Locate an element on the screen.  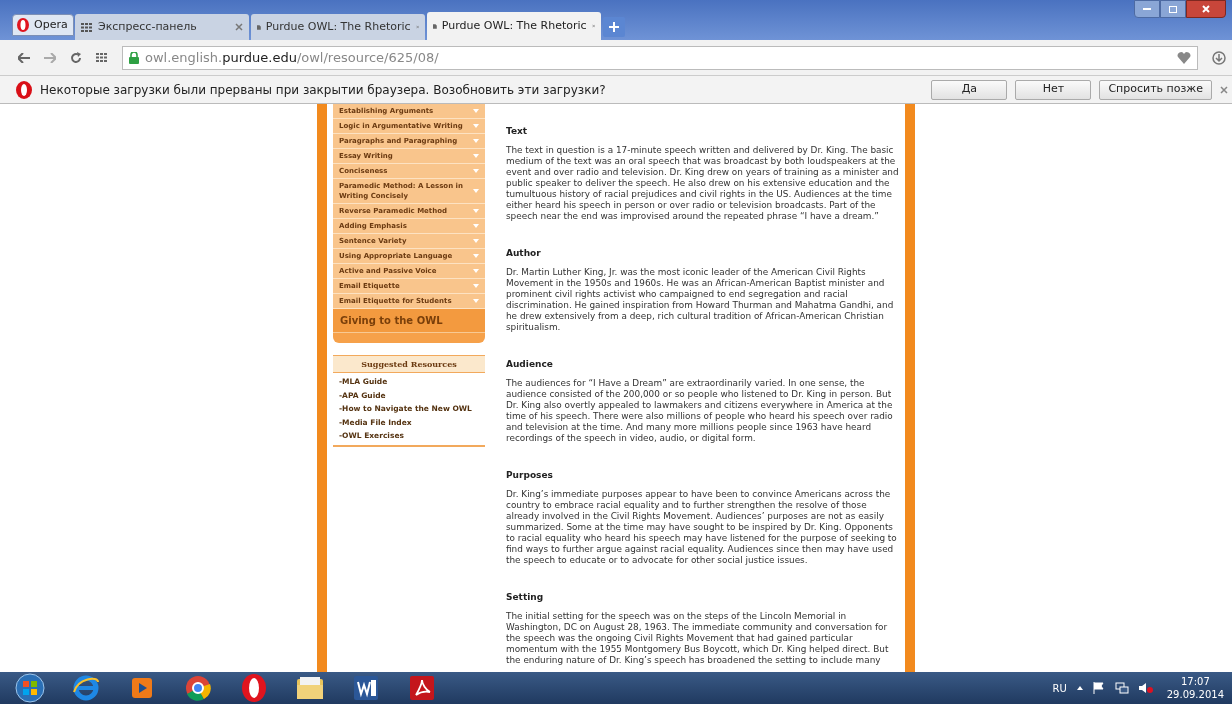
caret-up-icon is located at coordinates (1079, 688).